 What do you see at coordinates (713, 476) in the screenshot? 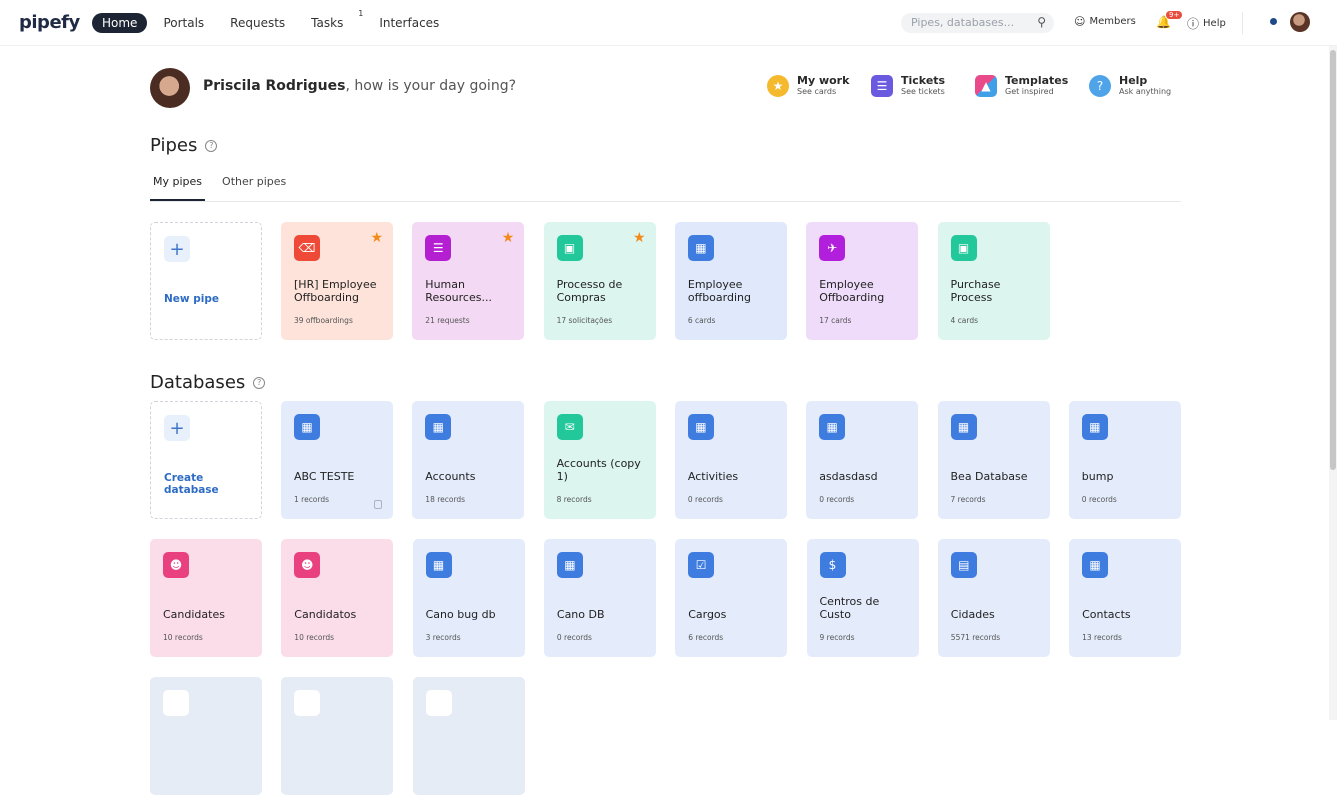
I see `database-name: Activities` at bounding box center [713, 476].